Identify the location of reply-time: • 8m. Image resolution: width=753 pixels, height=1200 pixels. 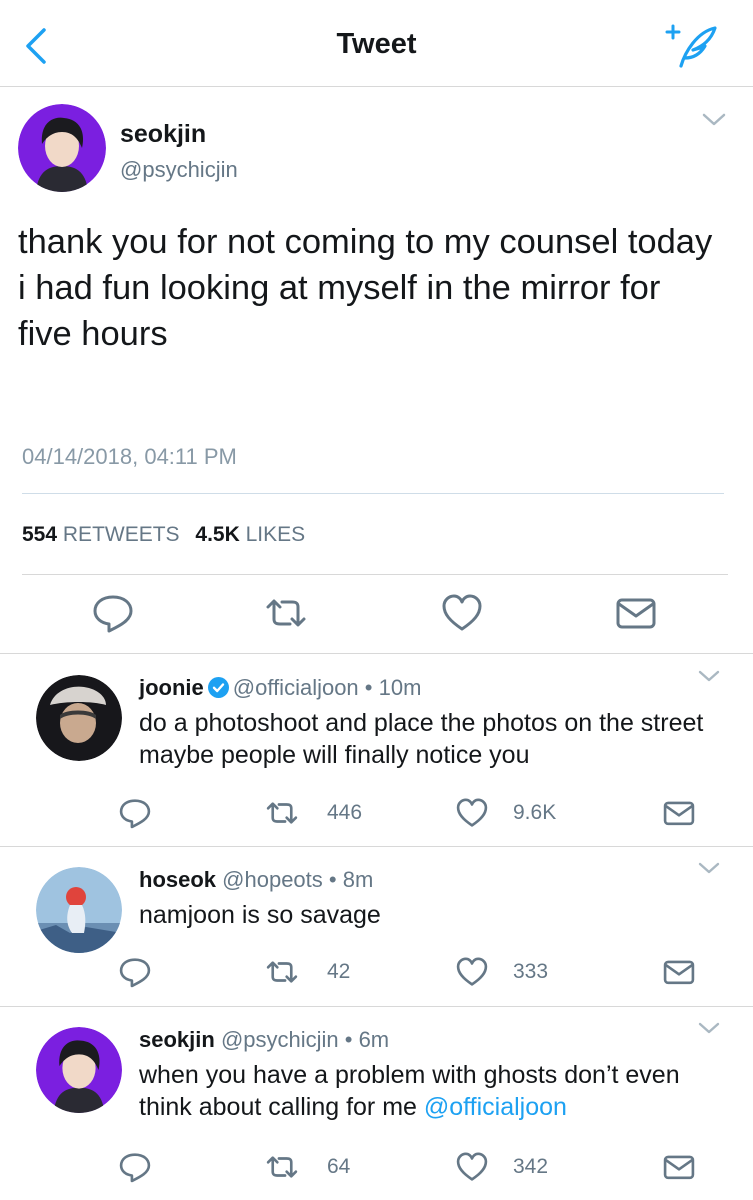
(348, 879).